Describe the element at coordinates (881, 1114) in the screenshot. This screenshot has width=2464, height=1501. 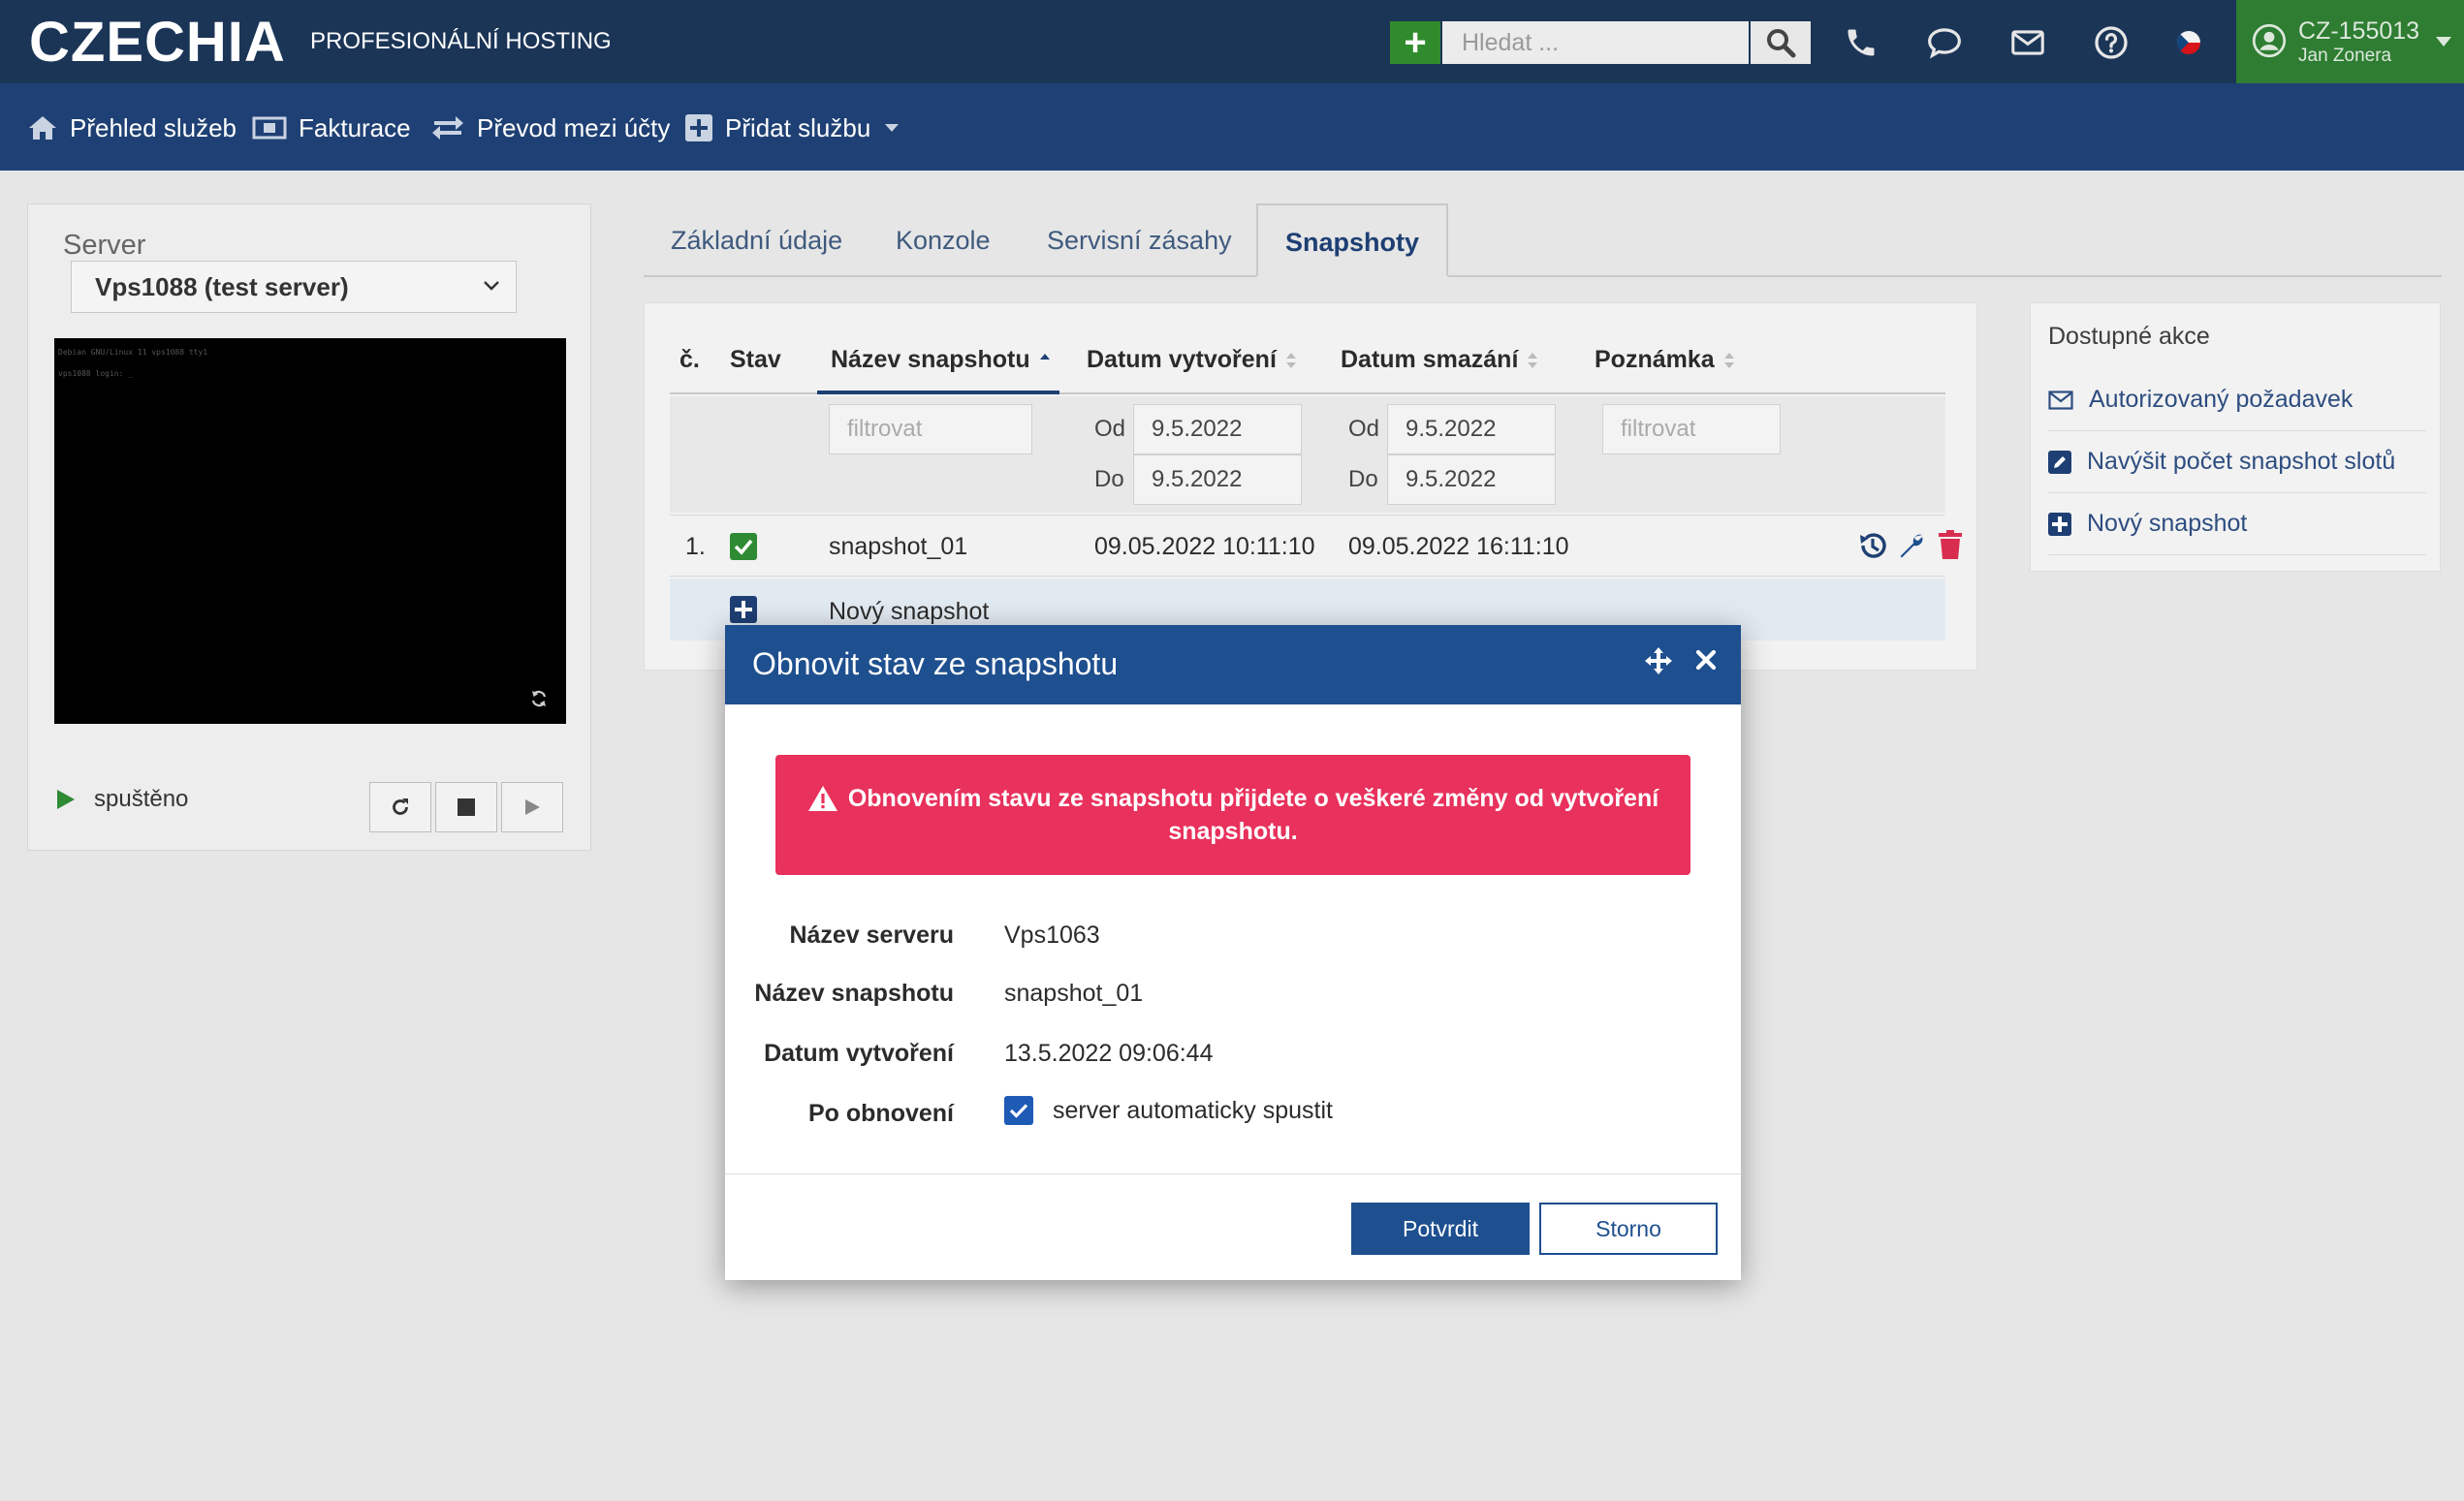
I see `after-restore-label: Po obnovení` at that location.